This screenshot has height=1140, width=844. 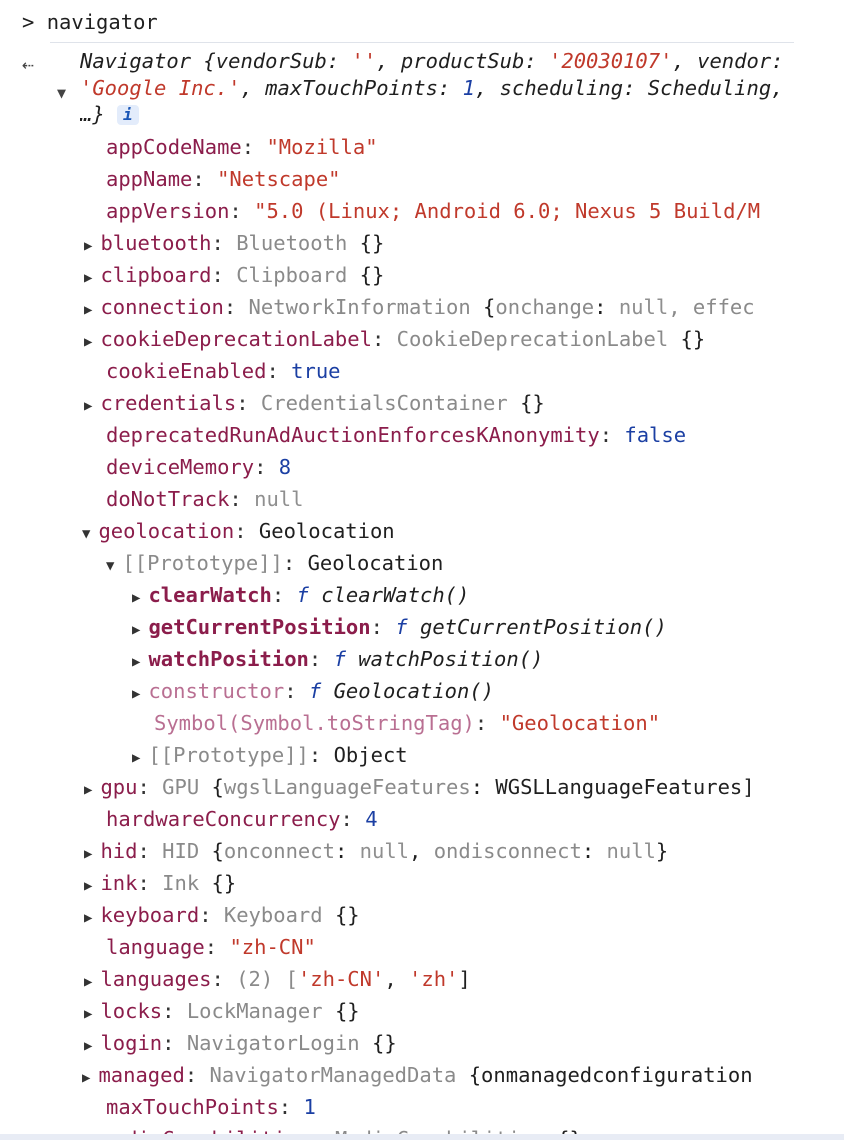 What do you see at coordinates (242, 147) in the screenshot?
I see `prop-row: appCodeName: "Mozilla"` at bounding box center [242, 147].